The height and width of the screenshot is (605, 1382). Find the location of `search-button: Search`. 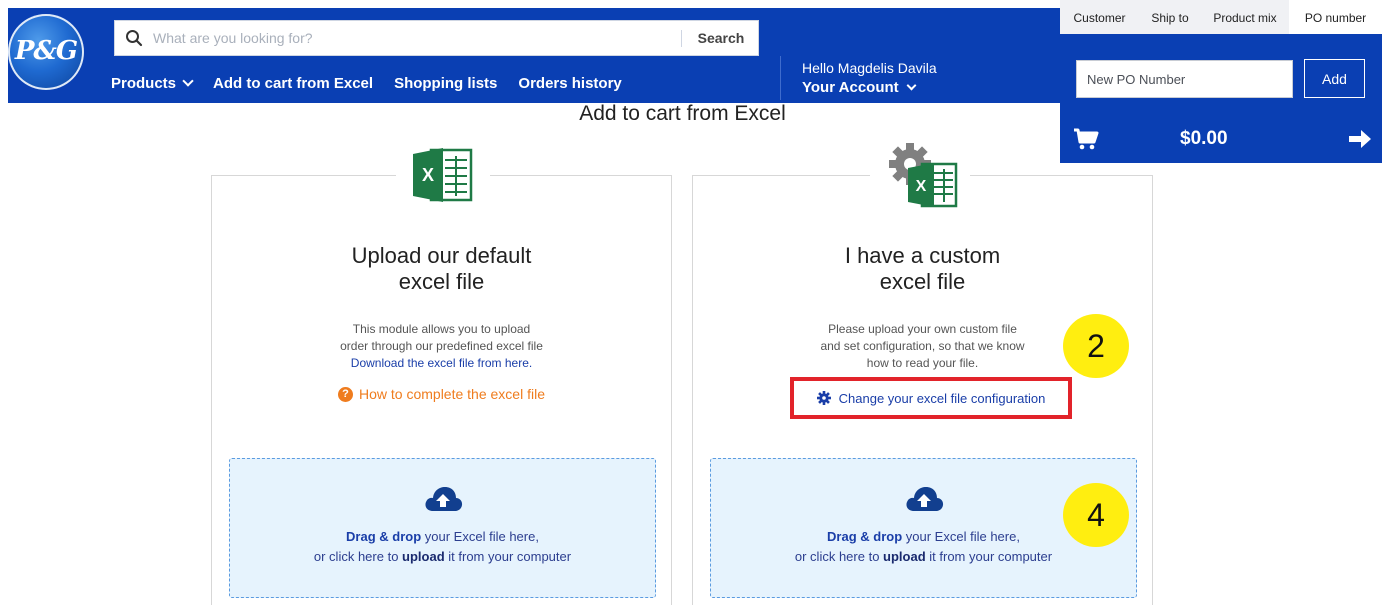

search-button: Search is located at coordinates (721, 38).